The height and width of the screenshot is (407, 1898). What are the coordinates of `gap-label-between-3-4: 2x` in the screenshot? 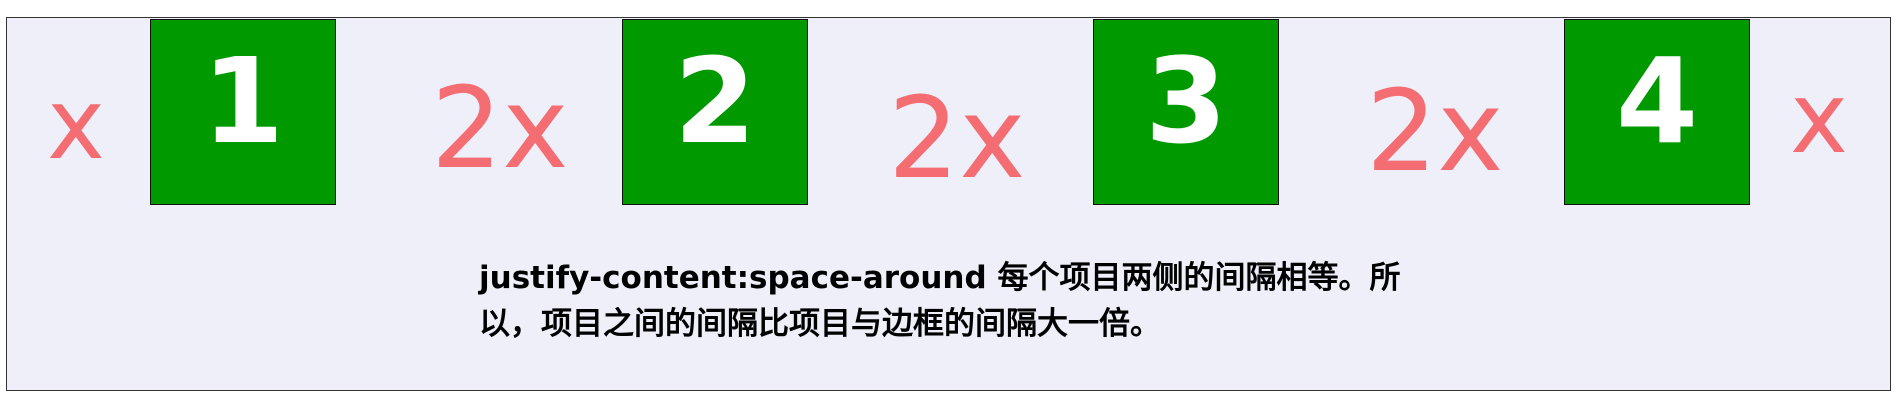 It's located at (1435, 132).